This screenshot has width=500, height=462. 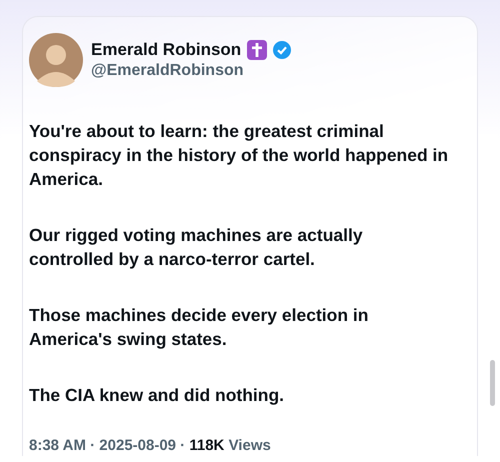 What do you see at coordinates (199, 327) in the screenshot?
I see `post-text: Those machines decide every election in America's swing states.` at bounding box center [199, 327].